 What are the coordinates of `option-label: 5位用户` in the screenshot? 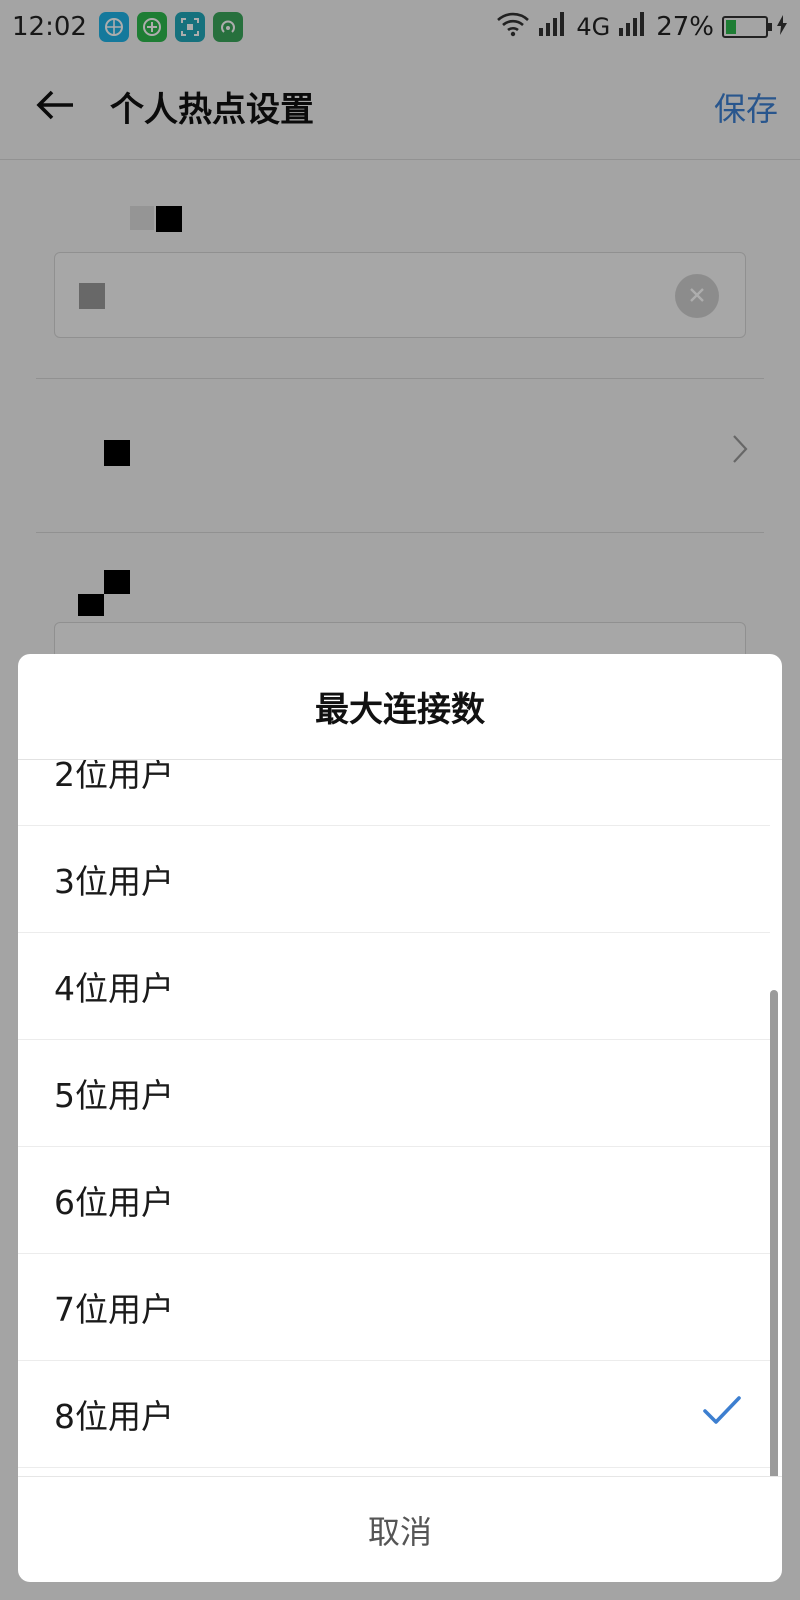 It's located at (114, 1095).